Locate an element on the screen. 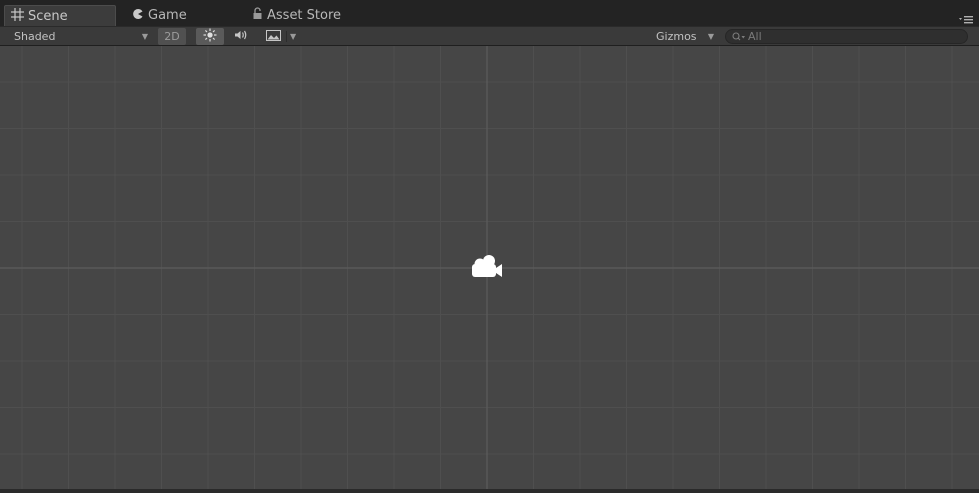 Image resolution: width=979 pixels, height=493 pixels. gizmos-dropdown: Gizmos ▼ is located at coordinates (685, 36).